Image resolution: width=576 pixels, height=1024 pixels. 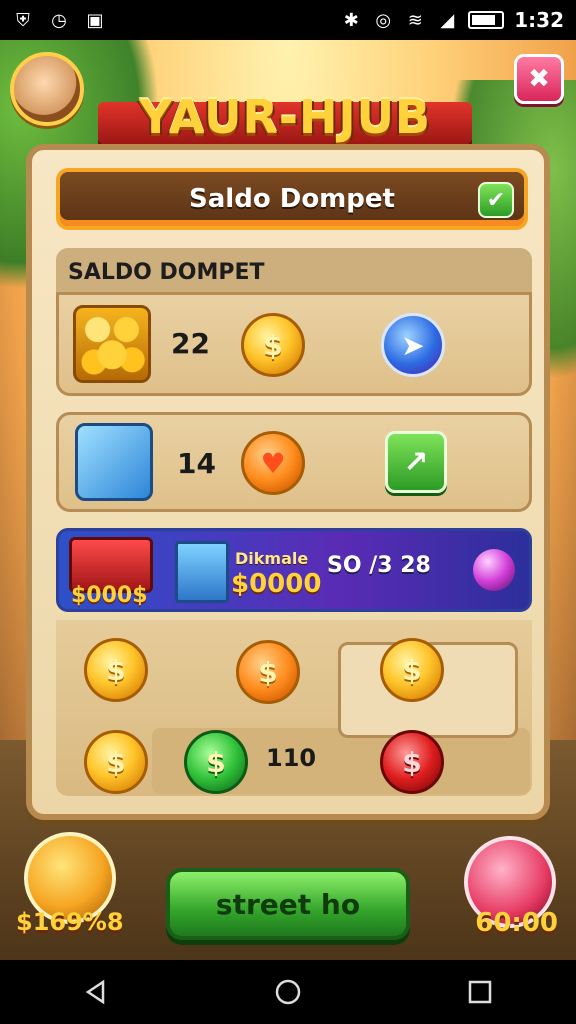 I want to click on battery-icon, so click(x=486, y=20).